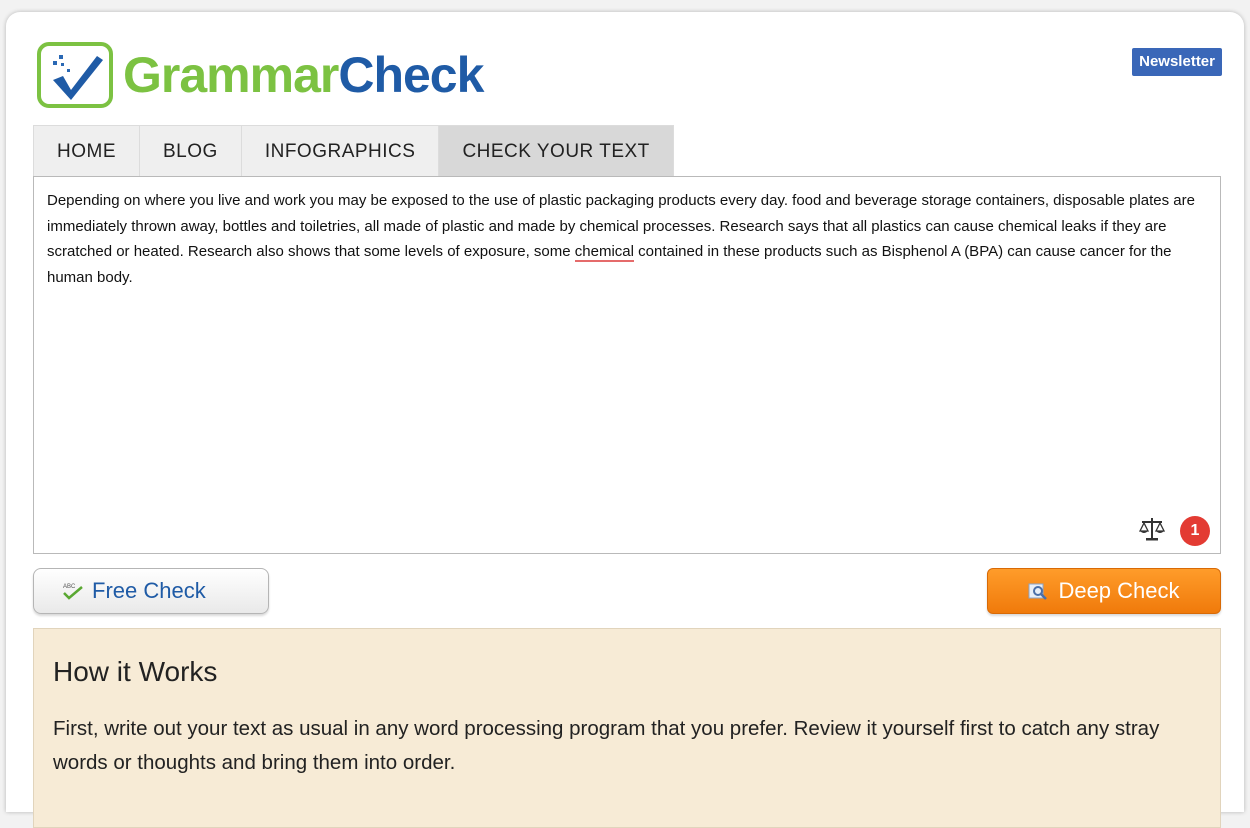 The height and width of the screenshot is (828, 1250). Describe the element at coordinates (135, 671) in the screenshot. I see `how-it-works-title: How it Works` at that location.